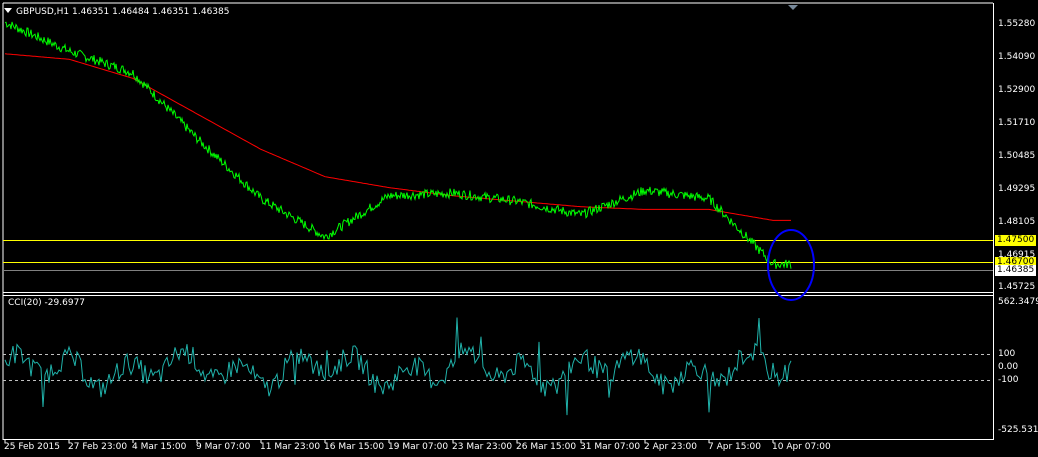 The image size is (1038, 457). I want to click on price-tick: 1.54090, so click(1017, 57).